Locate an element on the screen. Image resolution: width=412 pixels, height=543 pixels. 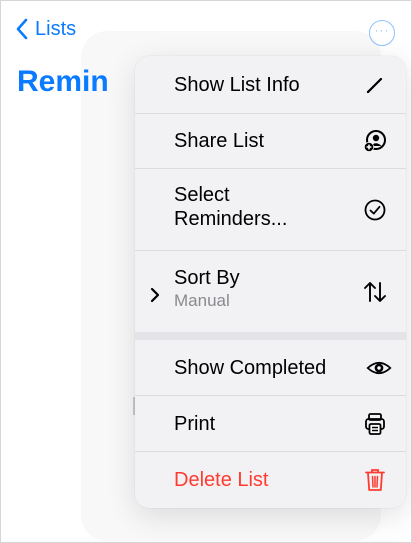
menu-item-label-line1: Select is located at coordinates (202, 195).